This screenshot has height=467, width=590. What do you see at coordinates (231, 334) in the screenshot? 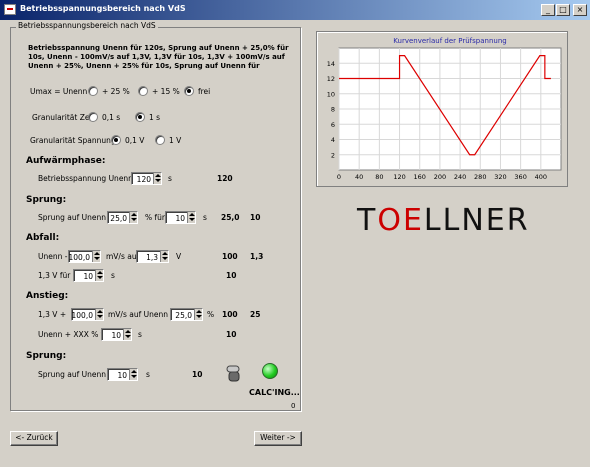
I see `anstieg-result3: 10` at bounding box center [231, 334].